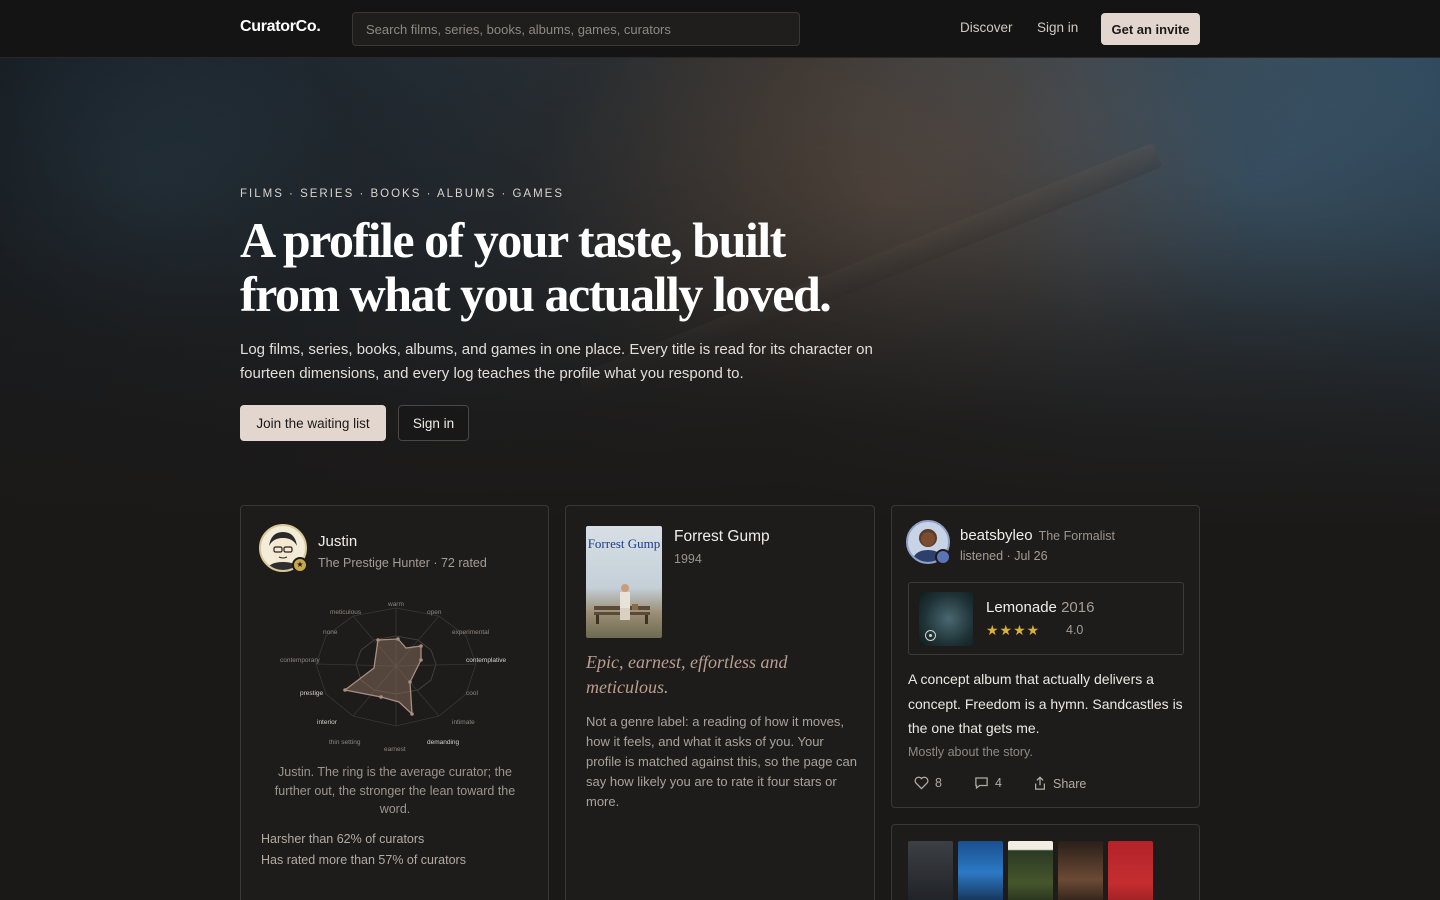 Image resolution: width=1440 pixels, height=900 pixels. I want to click on harshness-stat: Harsher than 62% of curators, so click(343, 839).